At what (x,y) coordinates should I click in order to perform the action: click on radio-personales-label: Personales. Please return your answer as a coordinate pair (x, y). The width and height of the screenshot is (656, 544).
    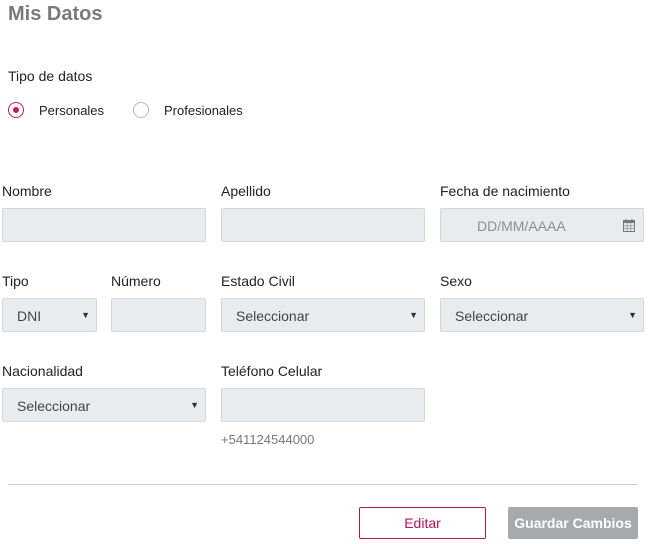
    Looking at the image, I should click on (72, 110).